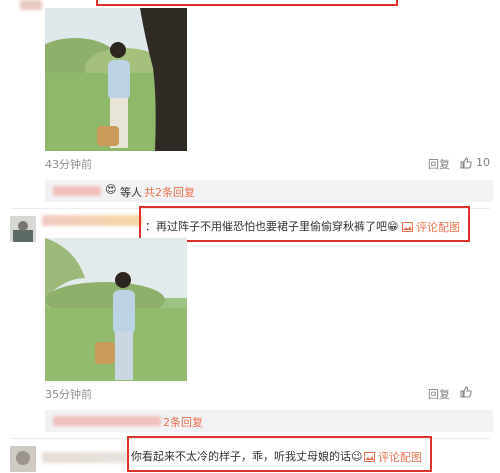 This screenshot has width=500, height=473. What do you see at coordinates (169, 192) in the screenshot?
I see `view-replies-link: 共2条回复` at bounding box center [169, 192].